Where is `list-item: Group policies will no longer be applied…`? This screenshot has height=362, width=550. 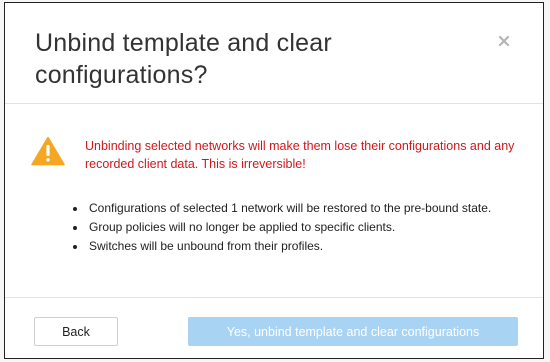
list-item: Group policies will no longer be applied… is located at coordinates (289, 227).